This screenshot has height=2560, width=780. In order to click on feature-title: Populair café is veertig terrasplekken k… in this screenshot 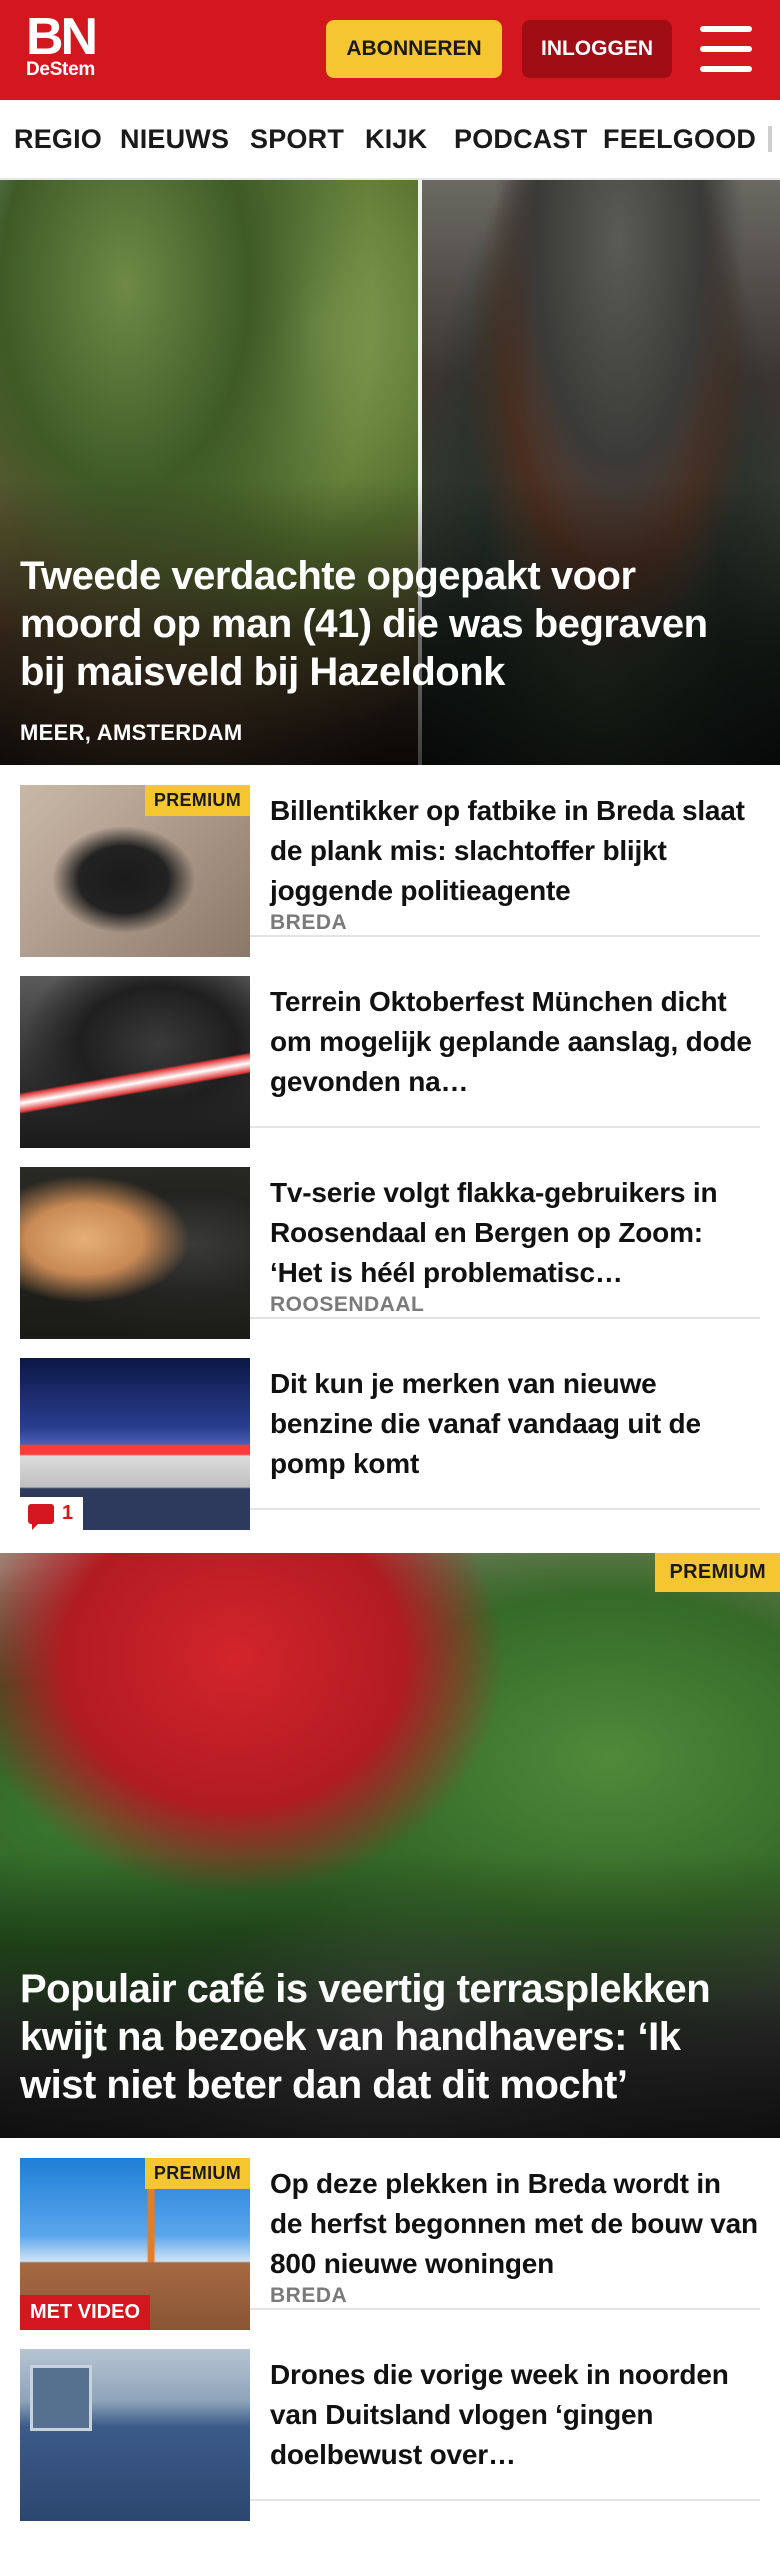, I will do `click(390, 2037)`.